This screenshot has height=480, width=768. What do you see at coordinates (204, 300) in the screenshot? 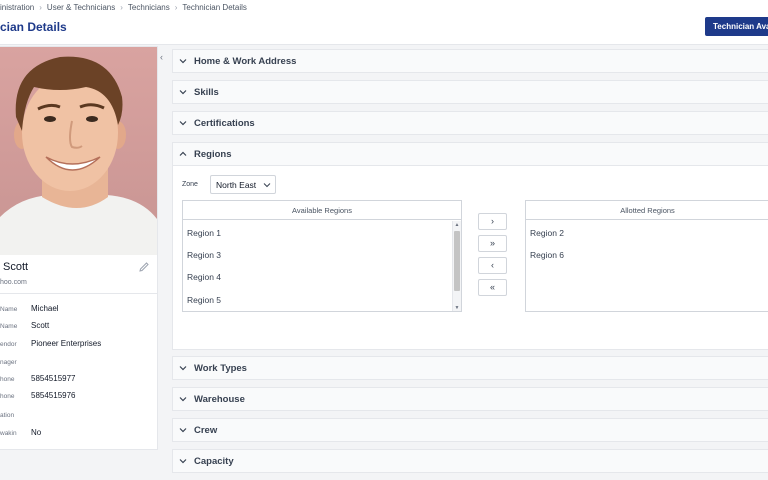
I see `list-item: Region 5` at bounding box center [204, 300].